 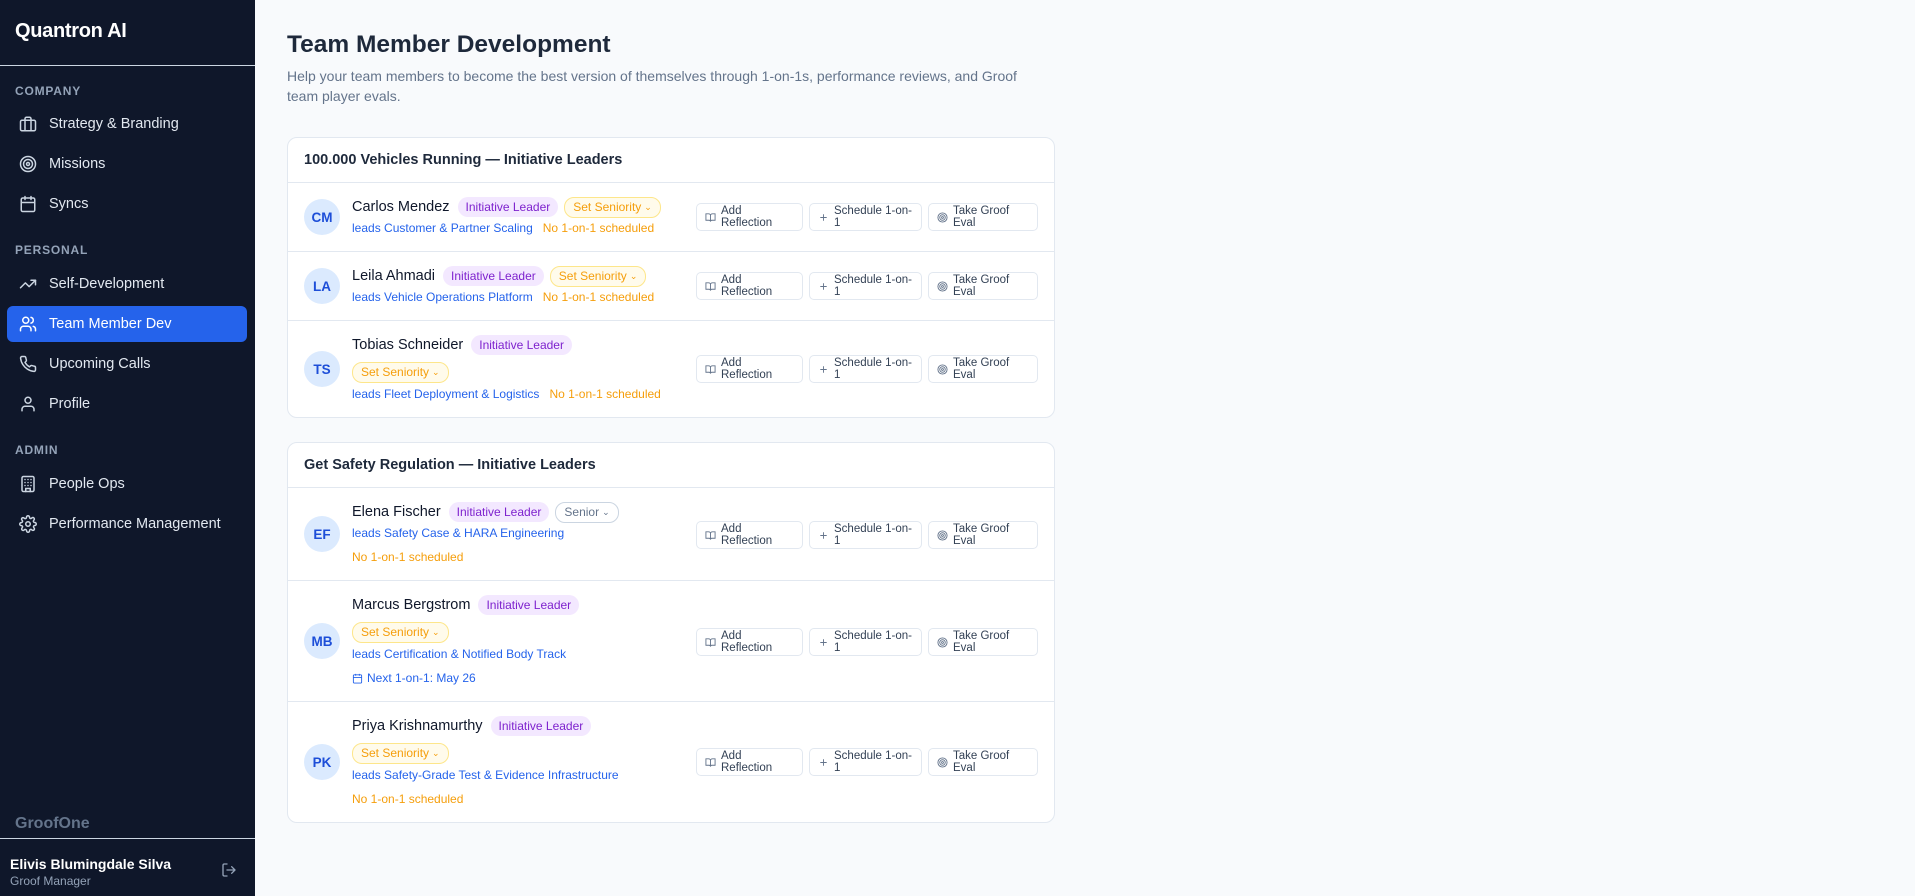 What do you see at coordinates (127, 404) in the screenshot?
I see `sidebar-item-profile: Profile` at bounding box center [127, 404].